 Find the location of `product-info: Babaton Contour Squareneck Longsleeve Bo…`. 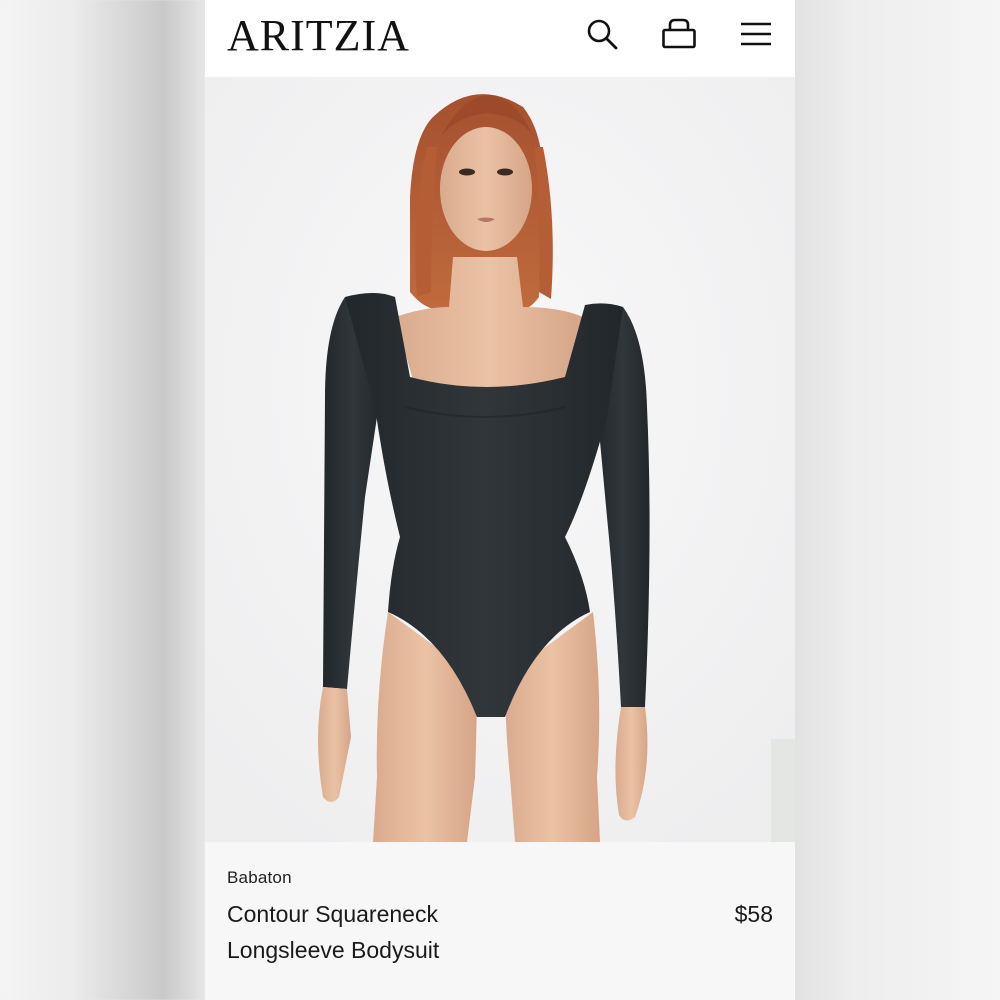

product-info: Babaton Contour Squareneck Longsleeve Bo… is located at coordinates (500, 921).